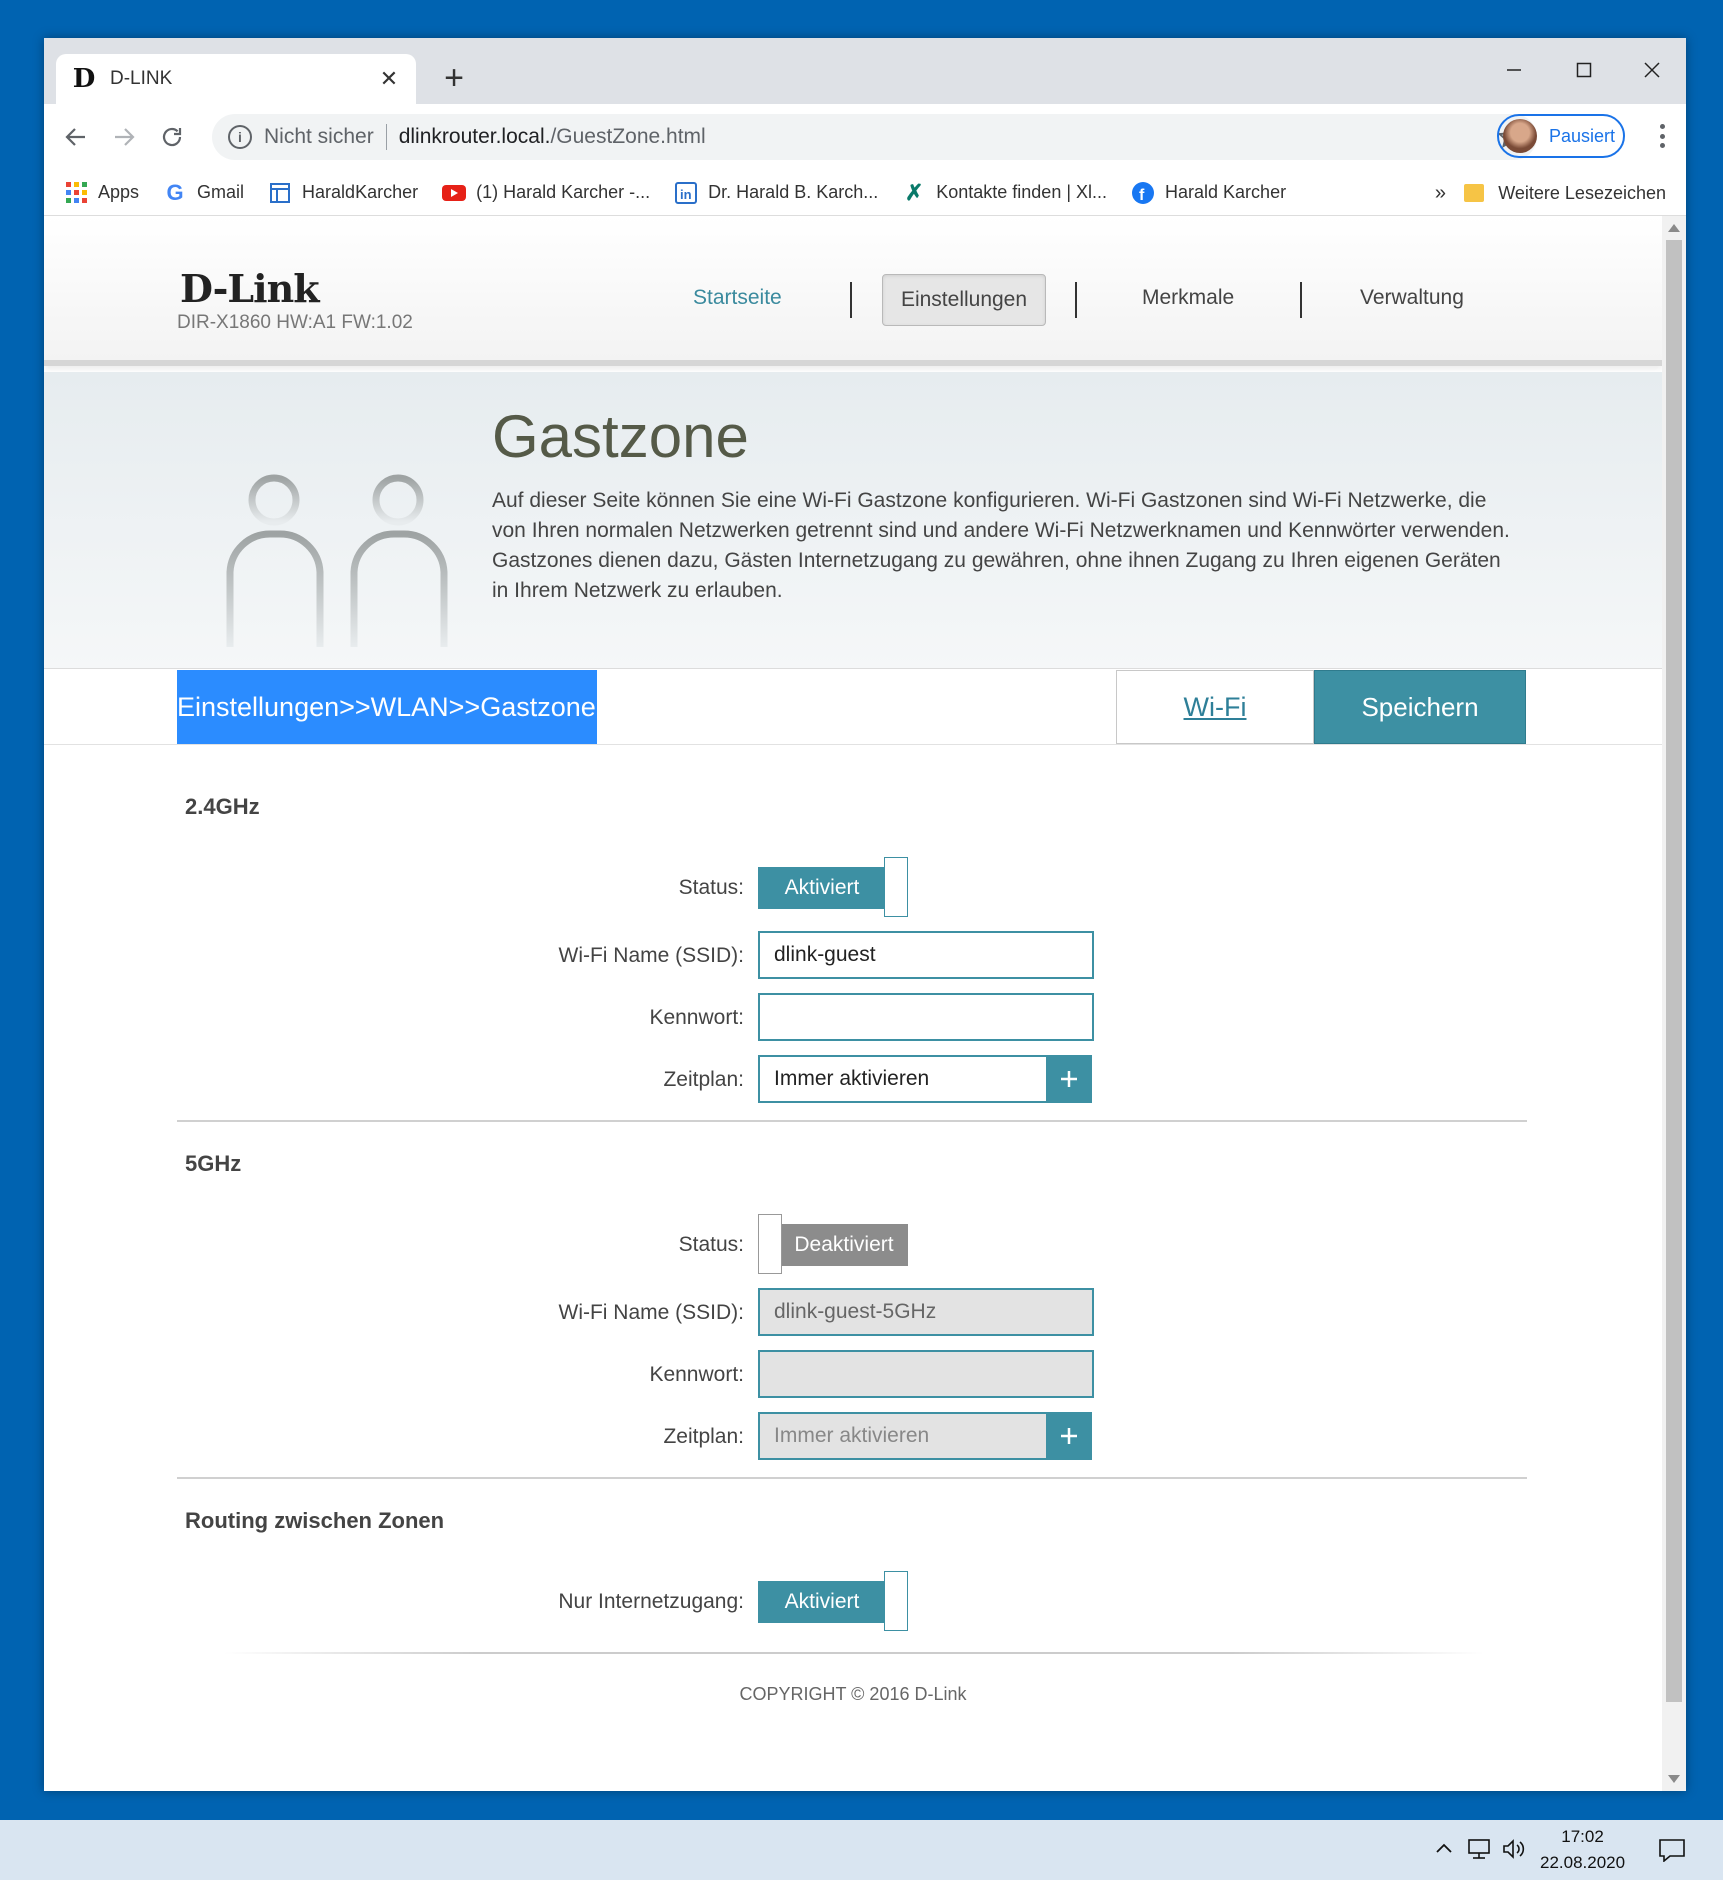 The image size is (1723, 1880). I want to click on wifi-button: Wi-Fi, so click(1215, 707).